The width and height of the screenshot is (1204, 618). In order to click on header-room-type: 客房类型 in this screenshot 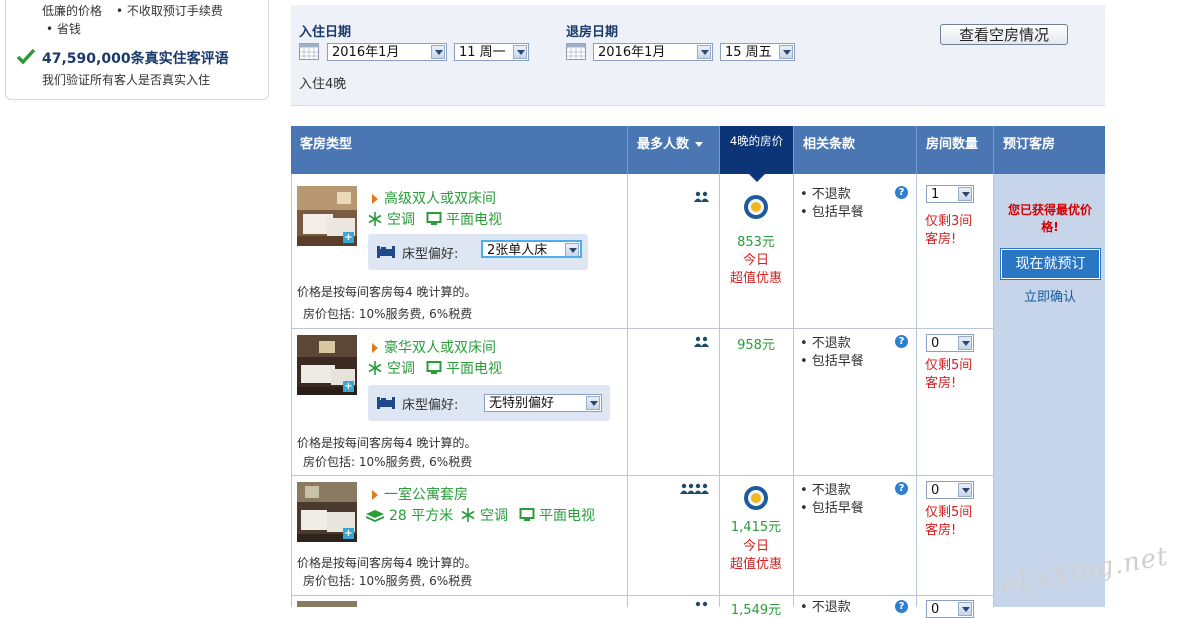, I will do `click(459, 150)`.